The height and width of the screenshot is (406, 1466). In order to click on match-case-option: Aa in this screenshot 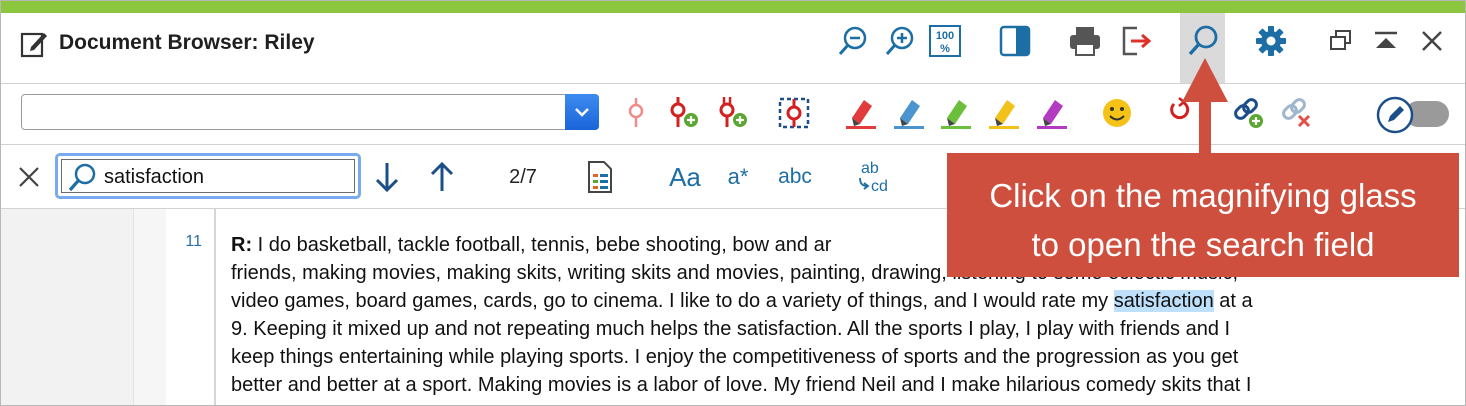, I will do `click(685, 177)`.